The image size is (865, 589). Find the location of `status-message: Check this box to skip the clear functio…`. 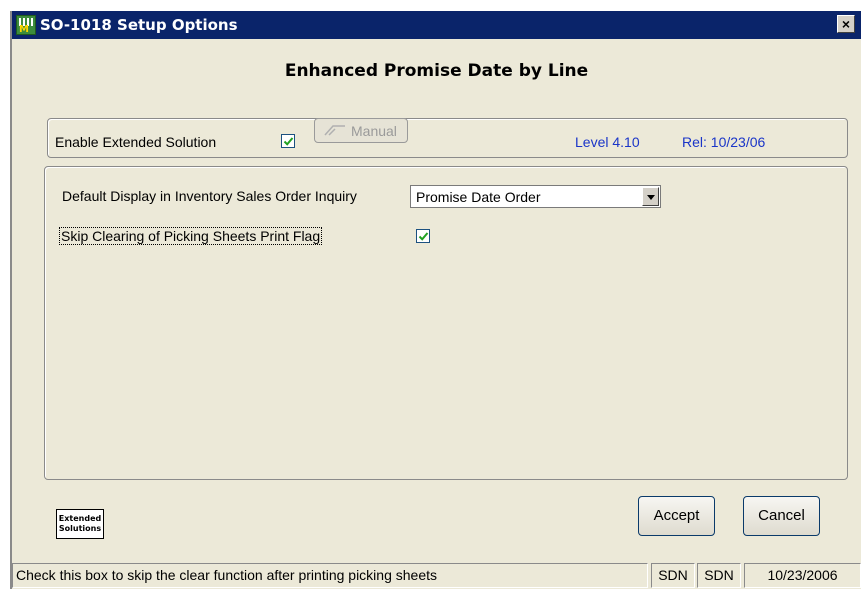

status-message: Check this box to skip the clear functio… is located at coordinates (330, 575).